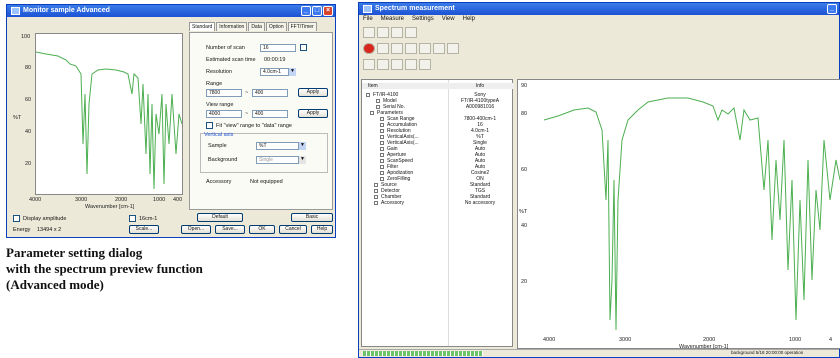 The height and width of the screenshot is (358, 840). Describe the element at coordinates (275, 60) in the screenshot. I see `est-time-value: 00:00:19` at that location.